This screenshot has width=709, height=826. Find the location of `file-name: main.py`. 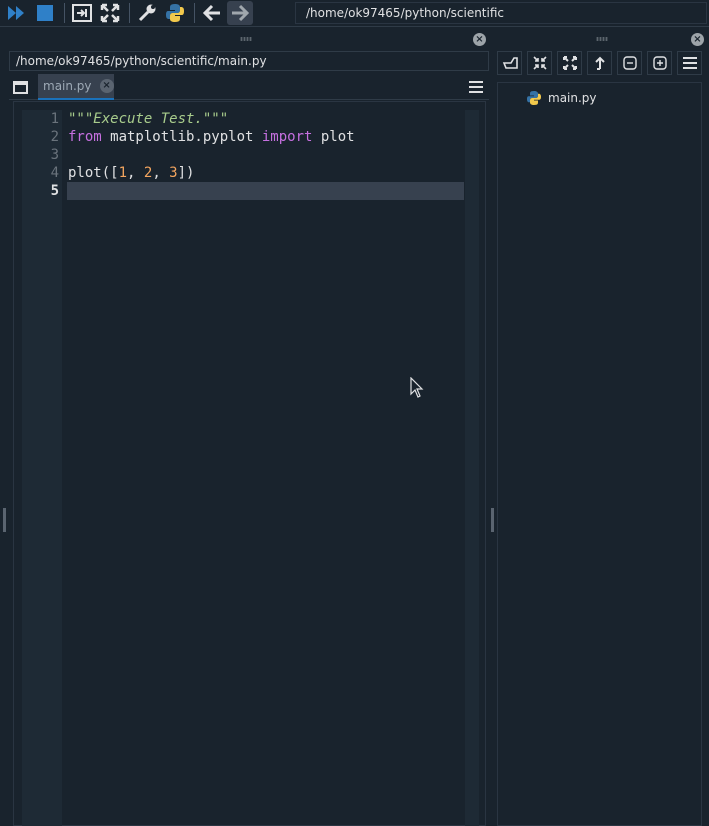

file-name: main.py is located at coordinates (572, 98).